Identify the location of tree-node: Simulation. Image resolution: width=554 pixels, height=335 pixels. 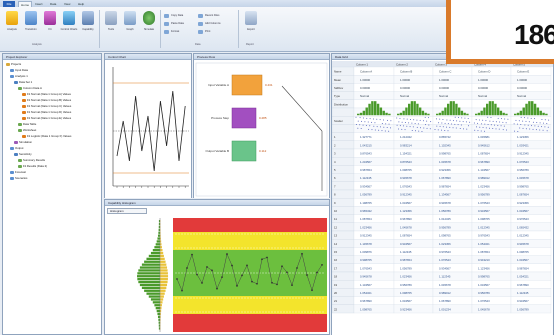
(23, 142).